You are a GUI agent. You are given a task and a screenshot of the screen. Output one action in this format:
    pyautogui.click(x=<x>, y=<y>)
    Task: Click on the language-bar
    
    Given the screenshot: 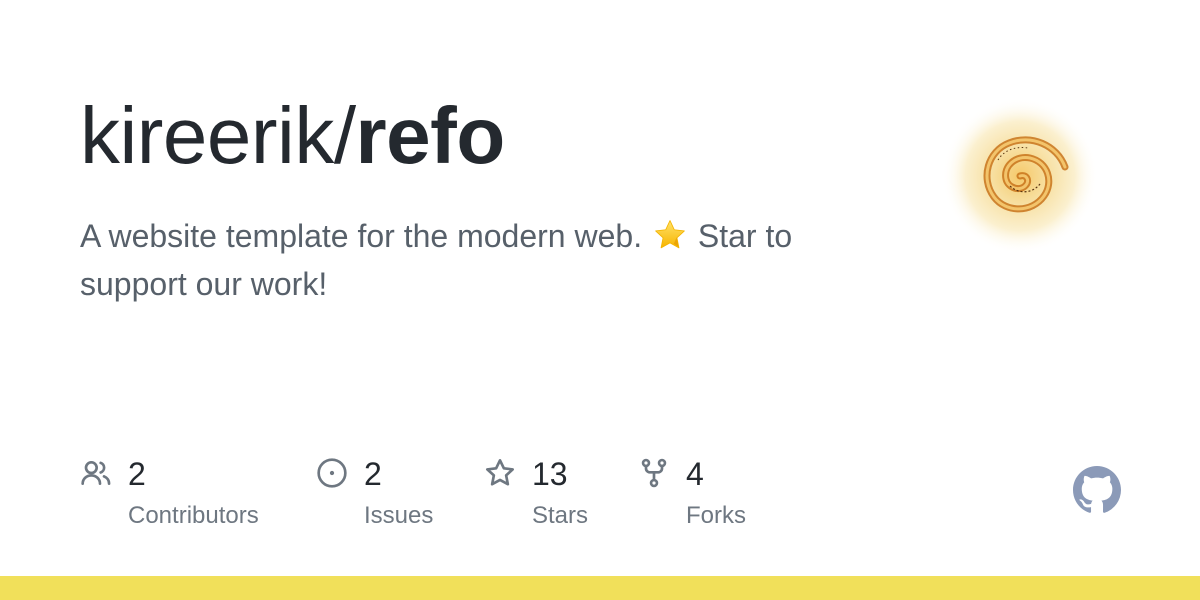 What is the action you would take?
    pyautogui.click(x=600, y=588)
    